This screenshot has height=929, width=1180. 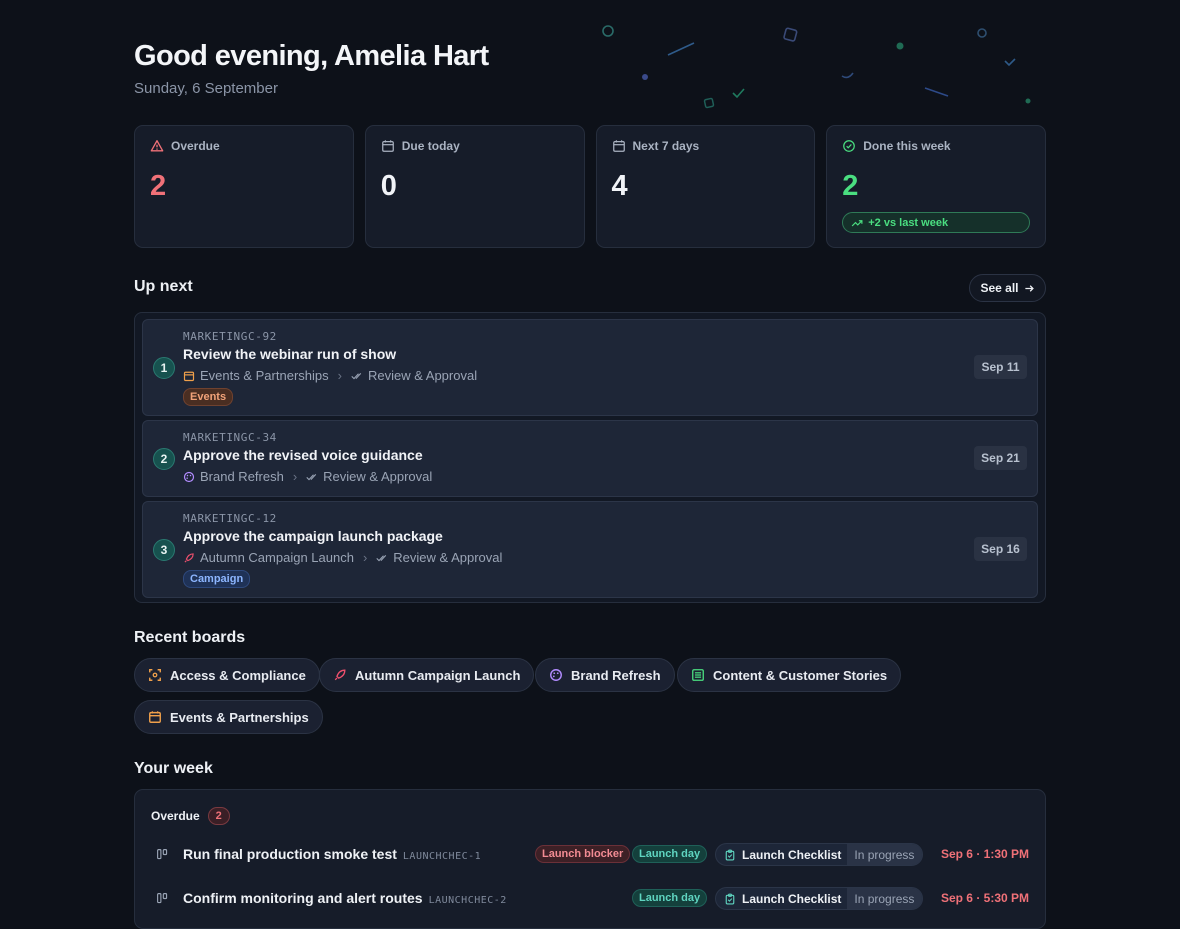 What do you see at coordinates (427, 675) in the screenshot?
I see `board-chip-autumn-campaign-launch: Autumn Campaign Launch` at bounding box center [427, 675].